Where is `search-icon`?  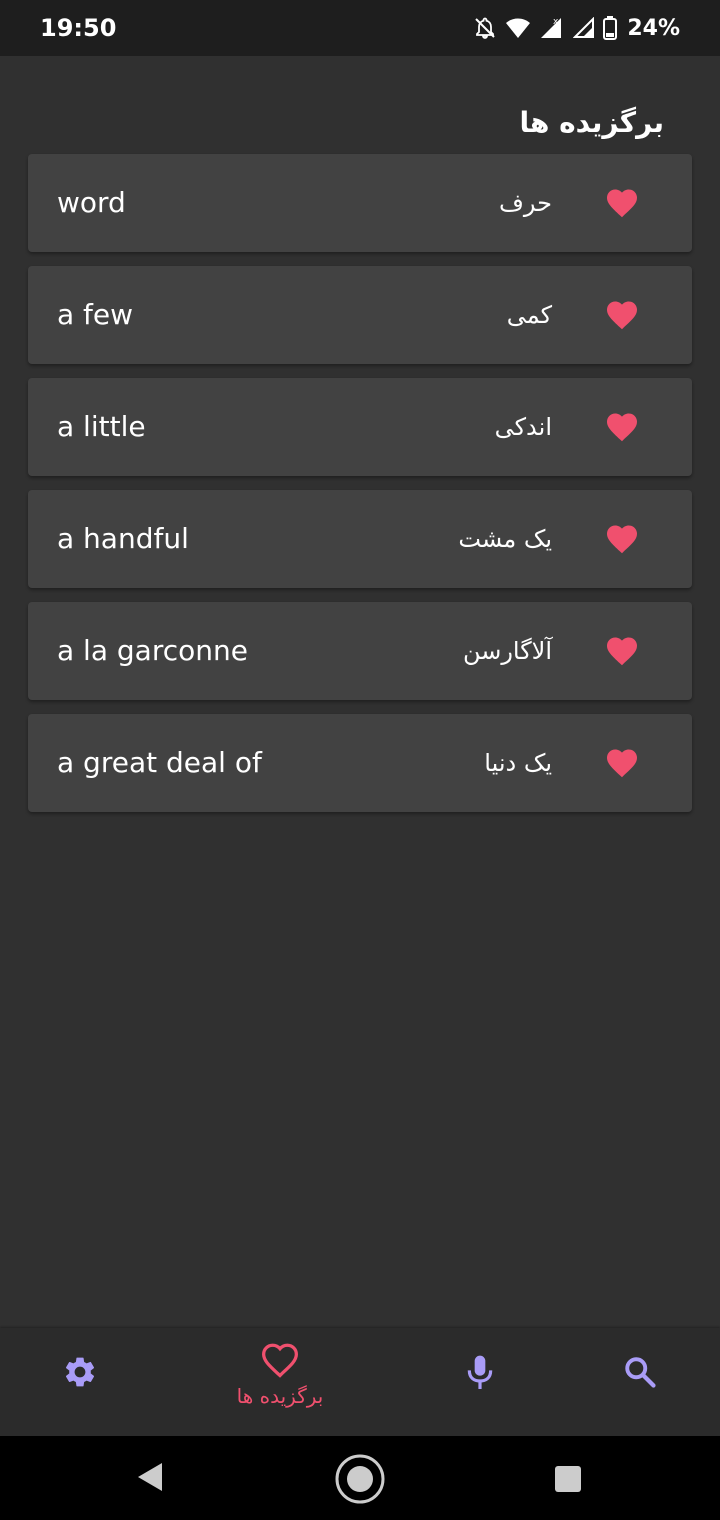 search-icon is located at coordinates (640, 1372).